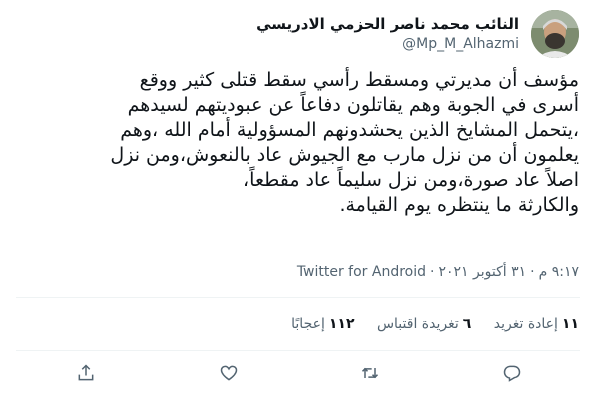 The height and width of the screenshot is (401, 594). I want to click on quotes-stat: ٦تغريدة اقتباس, so click(424, 324).